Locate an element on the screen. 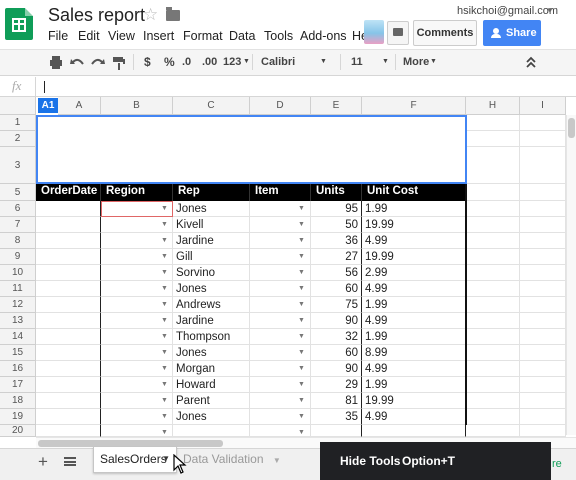 The width and height of the screenshot is (576, 480). menu-view: View is located at coordinates (121, 36).